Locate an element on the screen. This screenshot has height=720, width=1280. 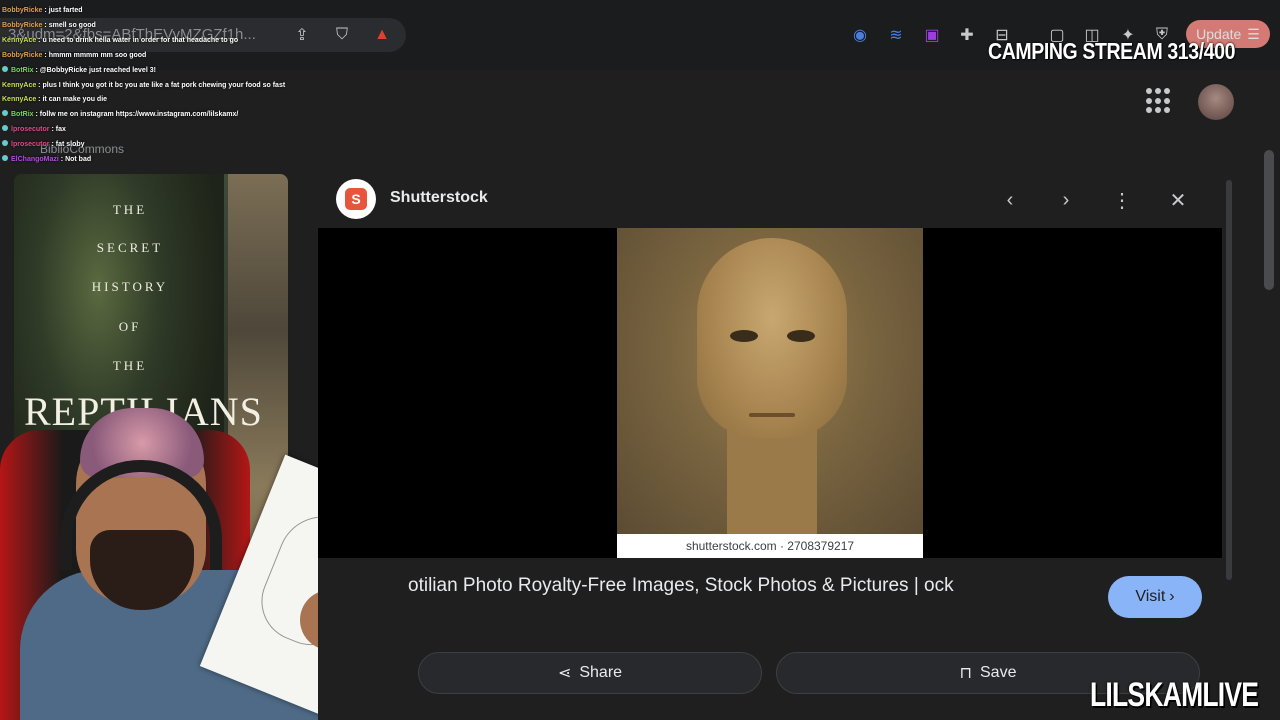
photo-mouth is located at coordinates (772, 415).